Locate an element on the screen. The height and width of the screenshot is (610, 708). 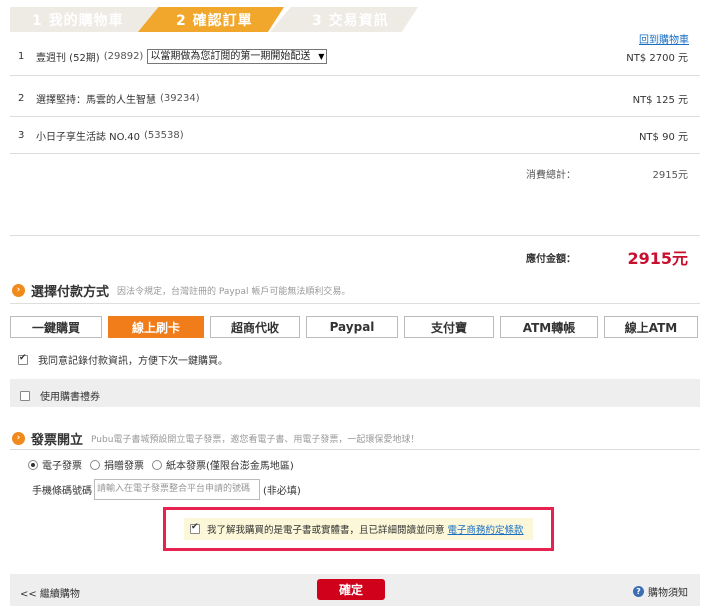
invoice-option-paper: 紙本發票(僅限台澎金馬地區) is located at coordinates (223, 464).